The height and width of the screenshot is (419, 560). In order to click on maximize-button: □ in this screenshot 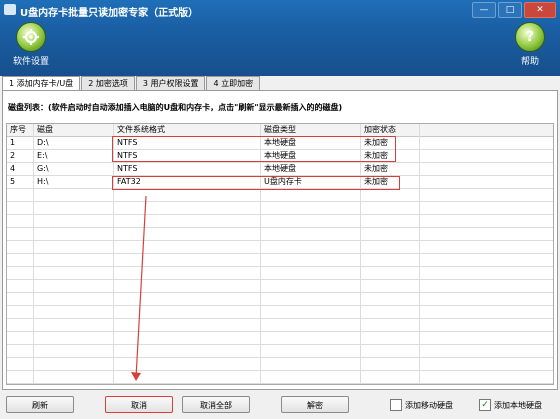, I will do `click(510, 10)`.